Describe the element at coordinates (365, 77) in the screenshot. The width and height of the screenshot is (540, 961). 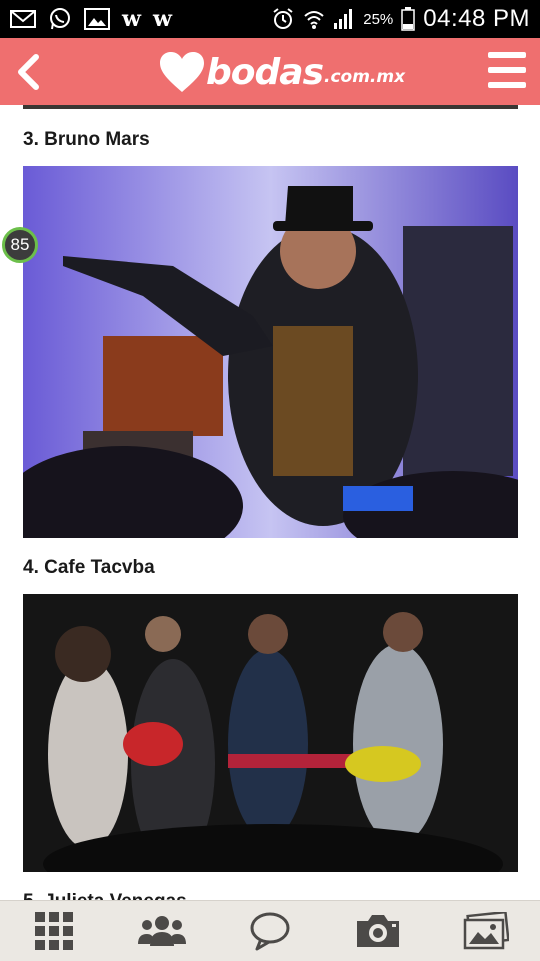
I see `logo-domain: .com.mx` at that location.